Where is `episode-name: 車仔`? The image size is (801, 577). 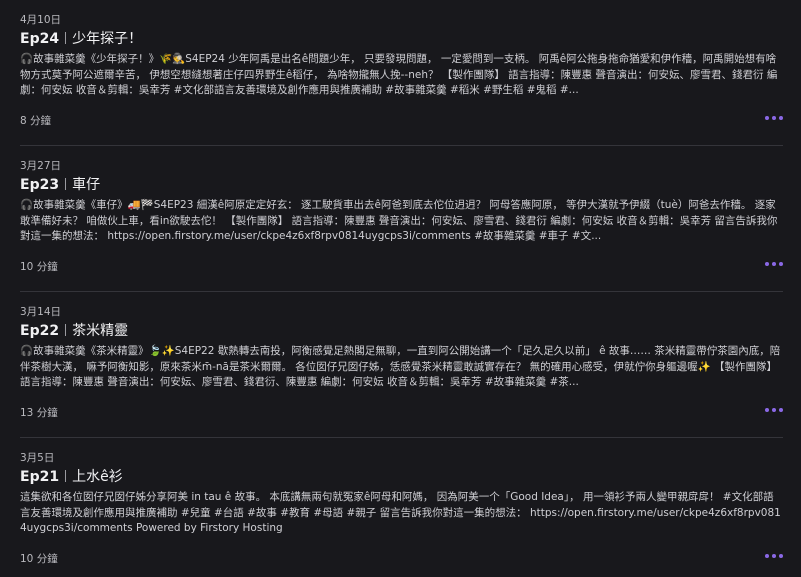 episode-name: 車仔 is located at coordinates (86, 185).